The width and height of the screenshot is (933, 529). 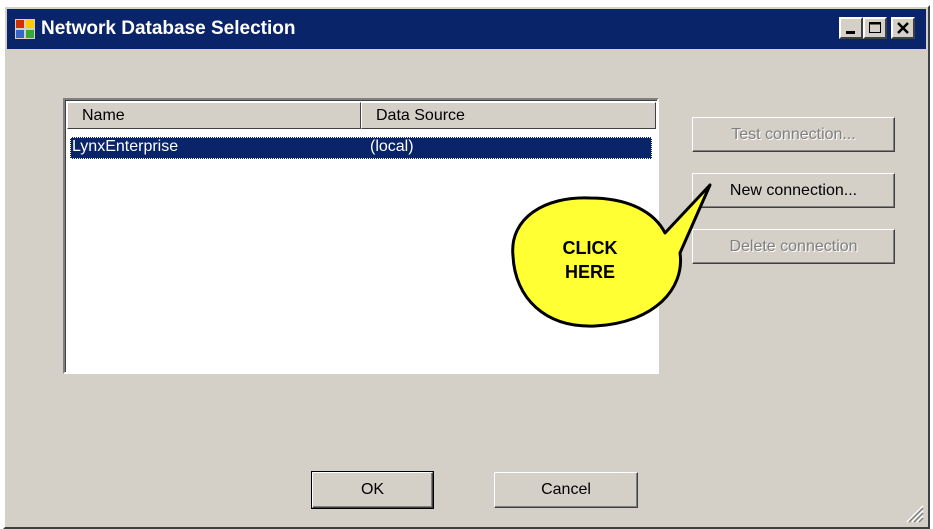 I want to click on list-item: LynxEnterprise (local), so click(x=361, y=148).